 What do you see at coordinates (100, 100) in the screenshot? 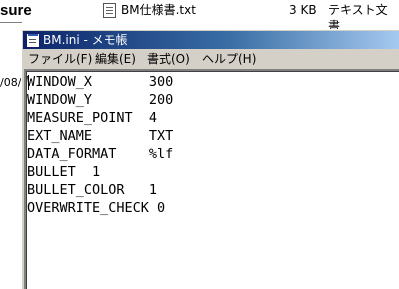
I see `editor-line: WINDOW_Y 200` at bounding box center [100, 100].